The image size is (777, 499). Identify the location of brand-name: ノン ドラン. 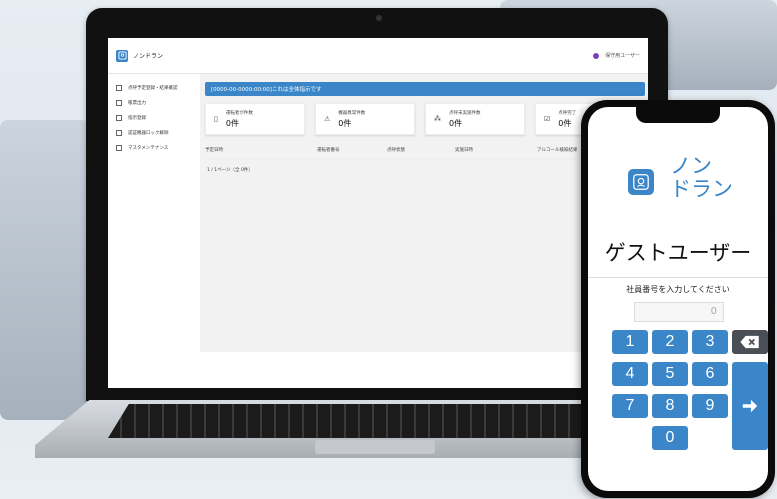
(710, 178).